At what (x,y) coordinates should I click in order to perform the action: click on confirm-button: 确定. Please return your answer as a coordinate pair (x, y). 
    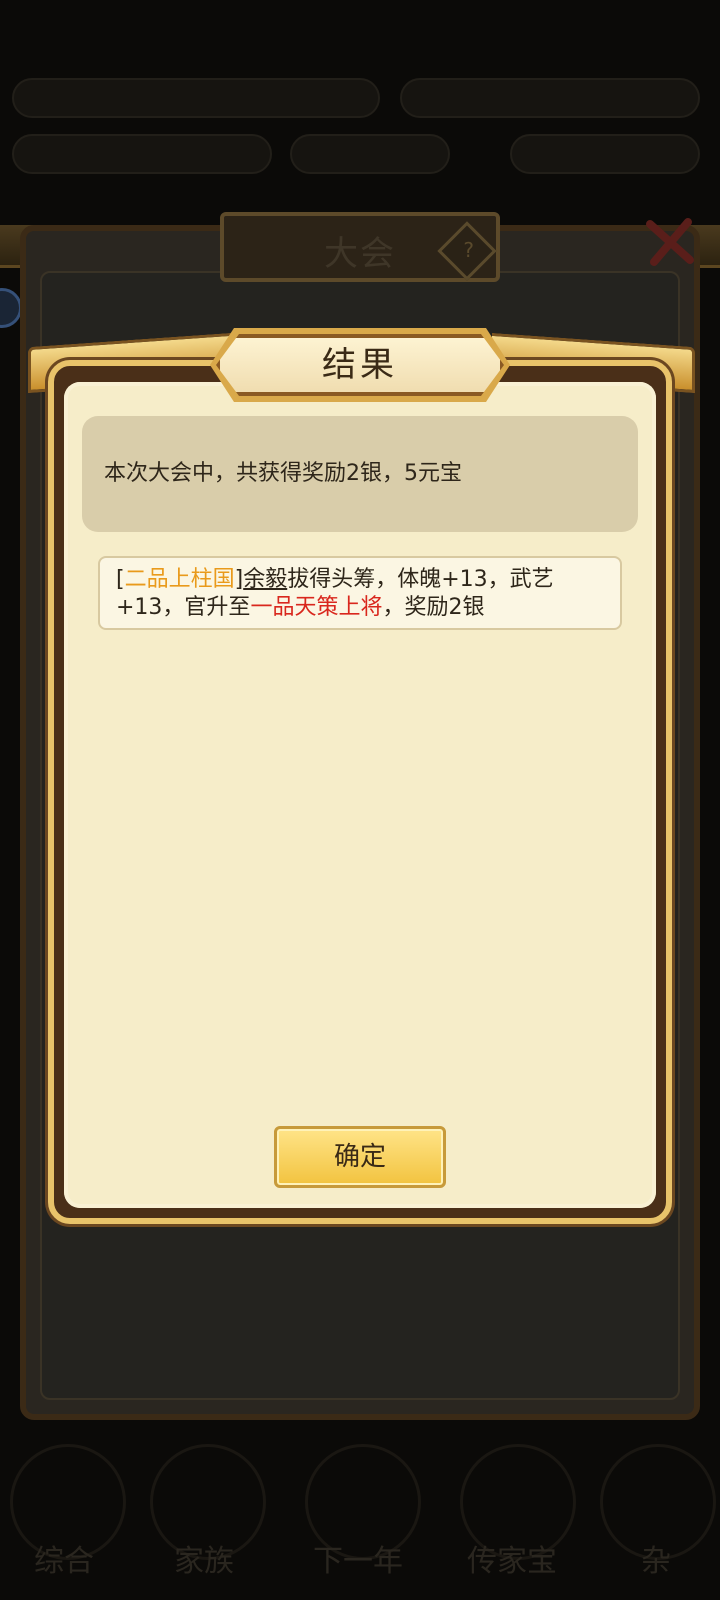
    Looking at the image, I should click on (360, 1157).